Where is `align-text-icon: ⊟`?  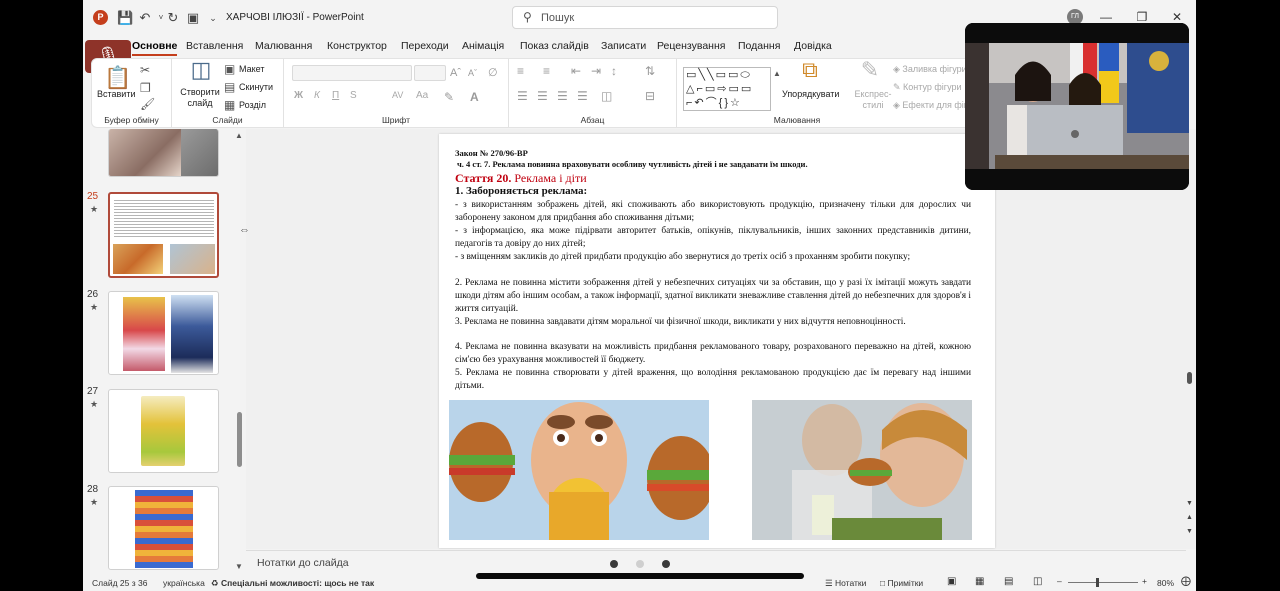
align-text-icon: ⊟ is located at coordinates (650, 96).